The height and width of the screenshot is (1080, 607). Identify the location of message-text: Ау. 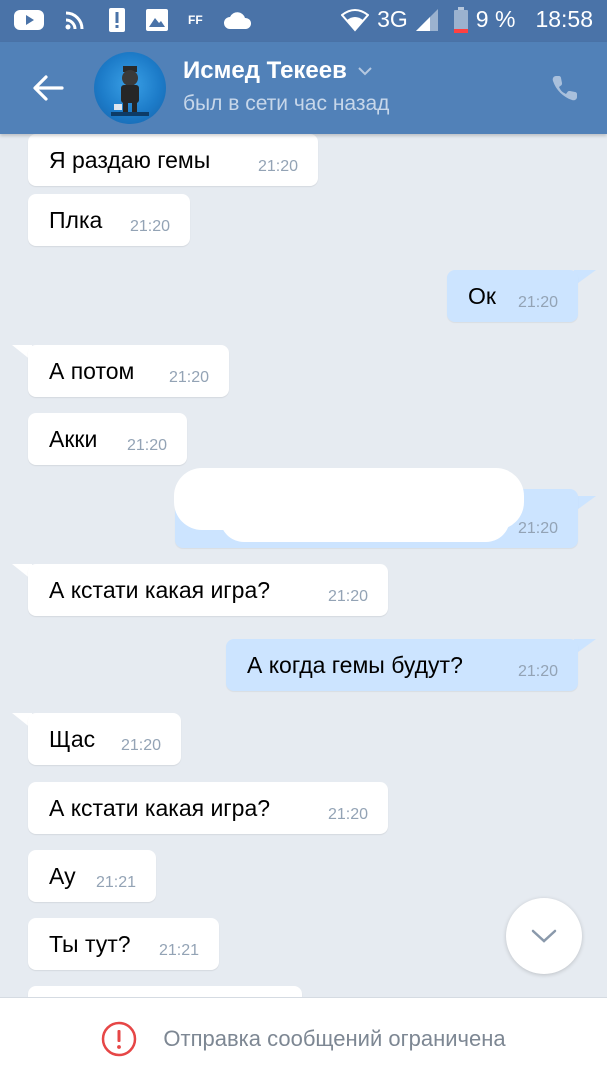
(62, 875).